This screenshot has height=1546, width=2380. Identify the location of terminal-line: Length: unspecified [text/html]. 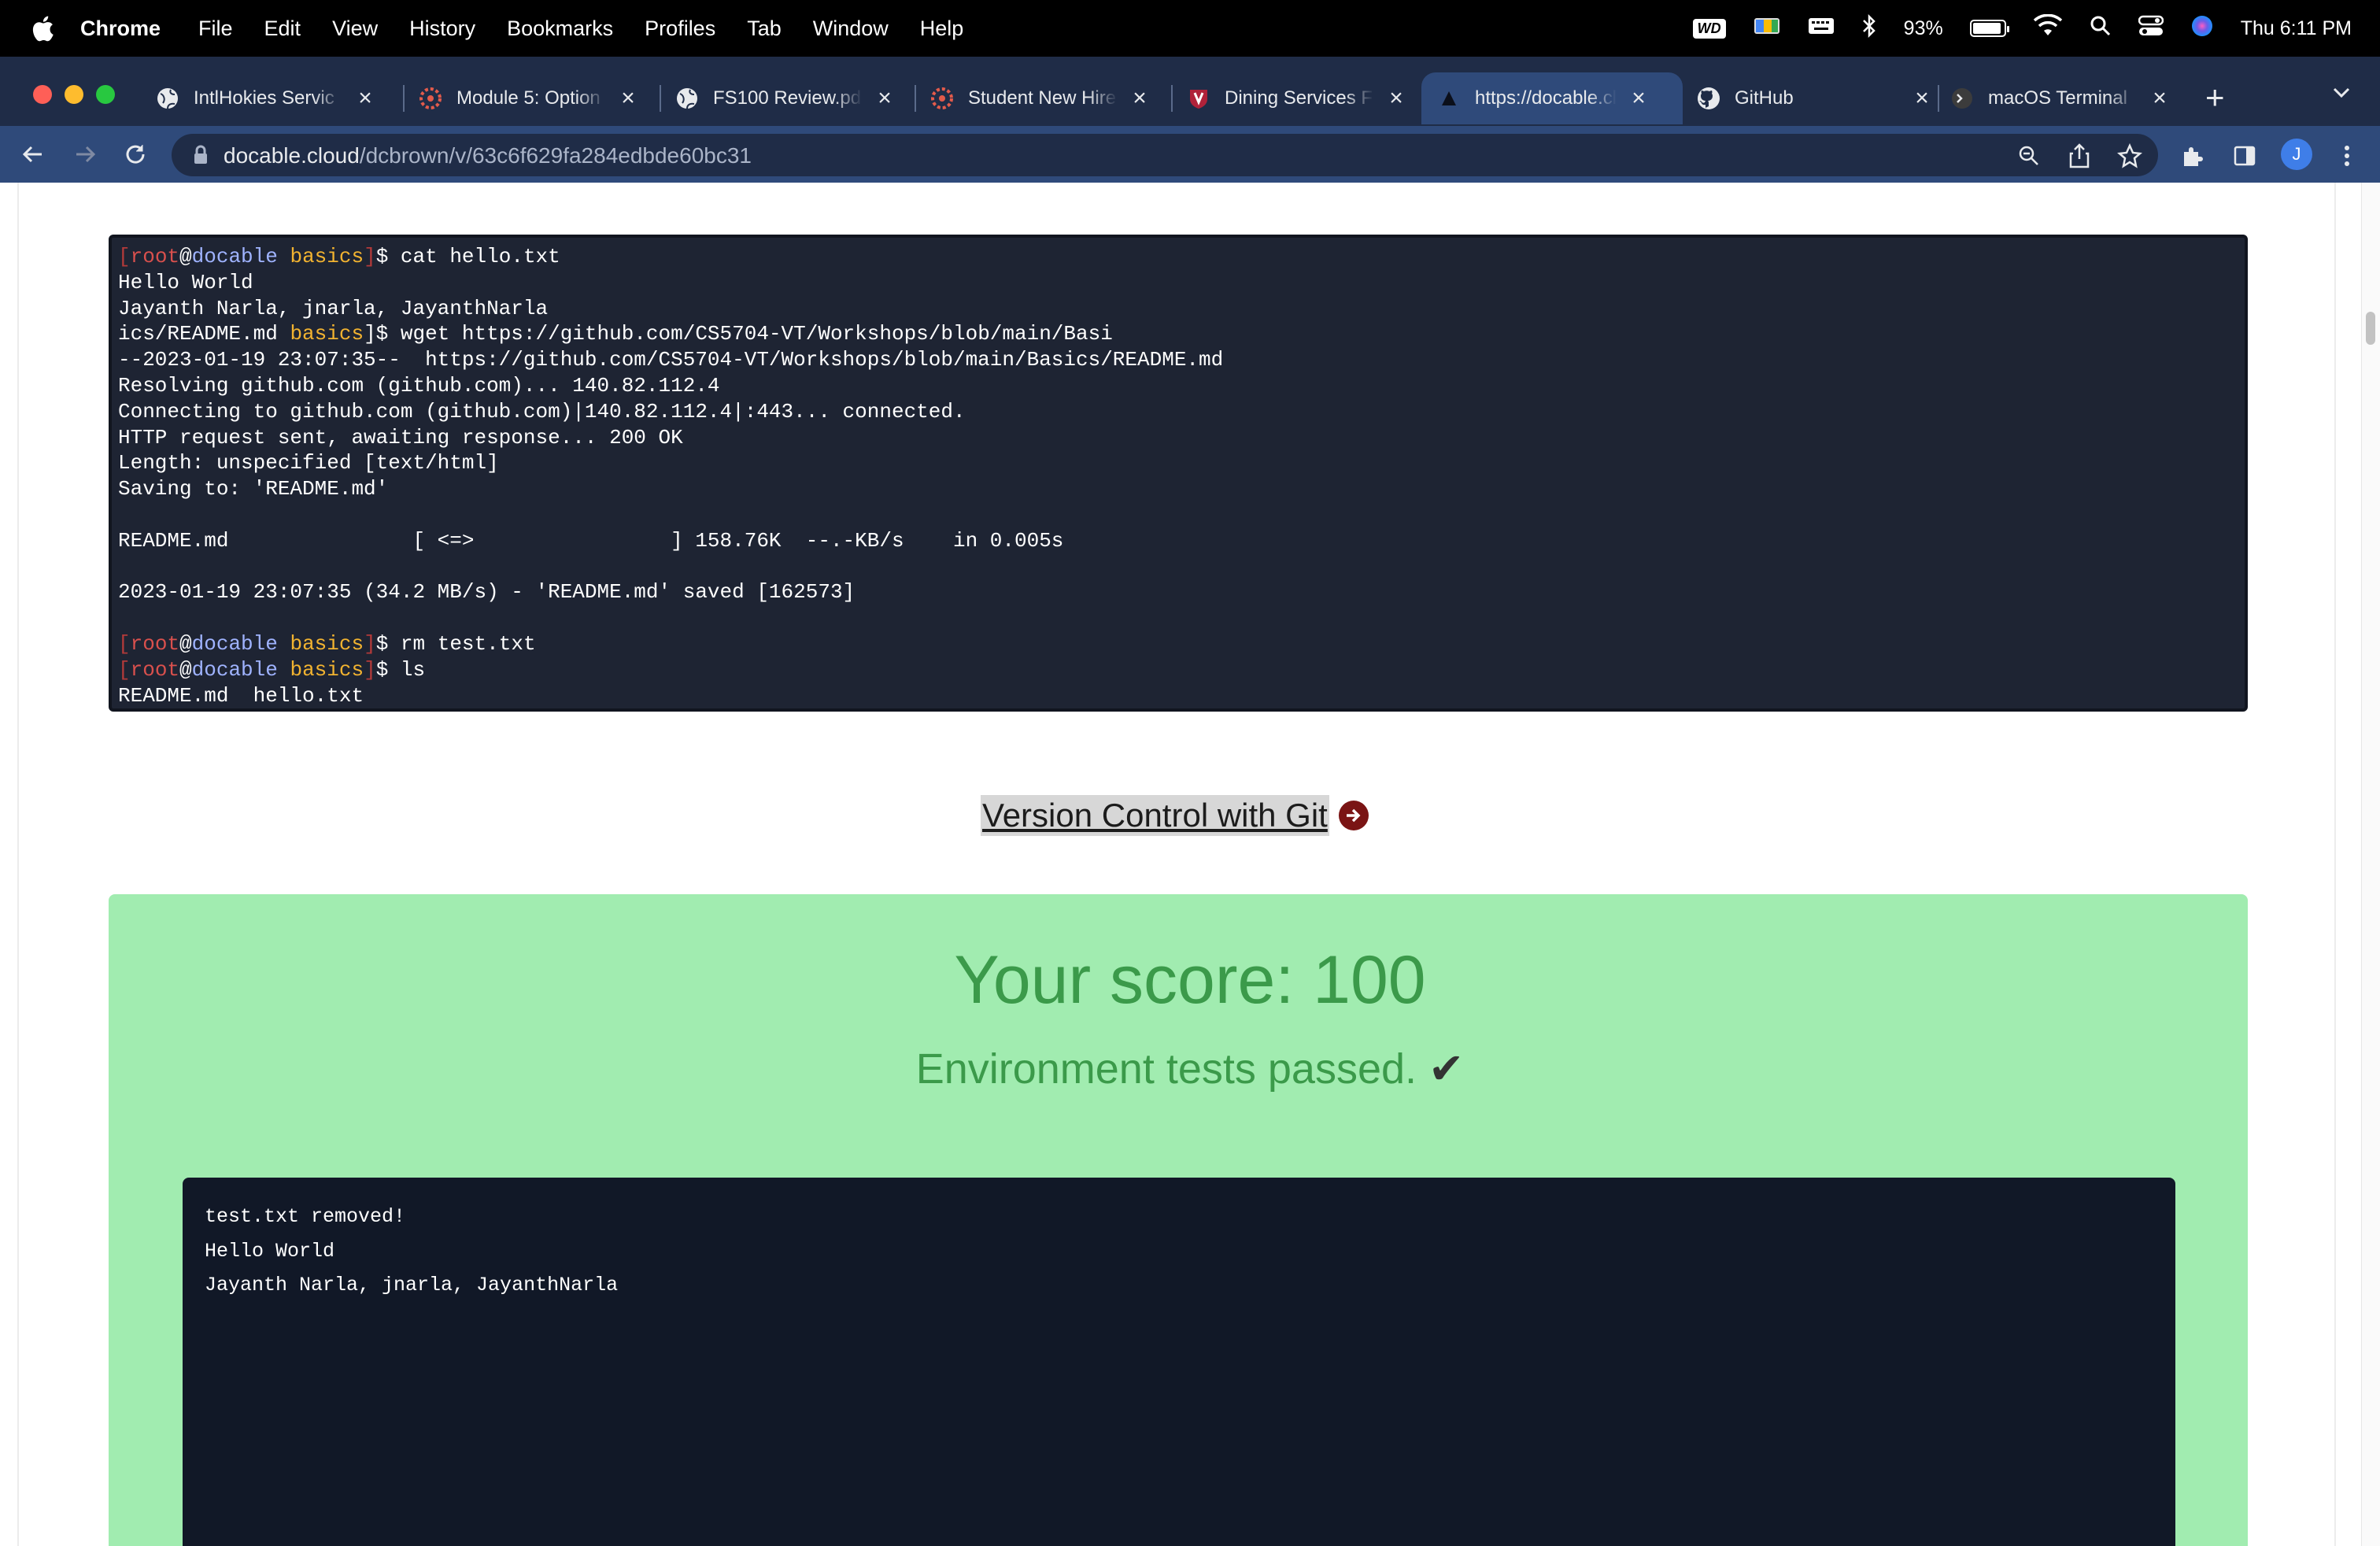
(308, 463).